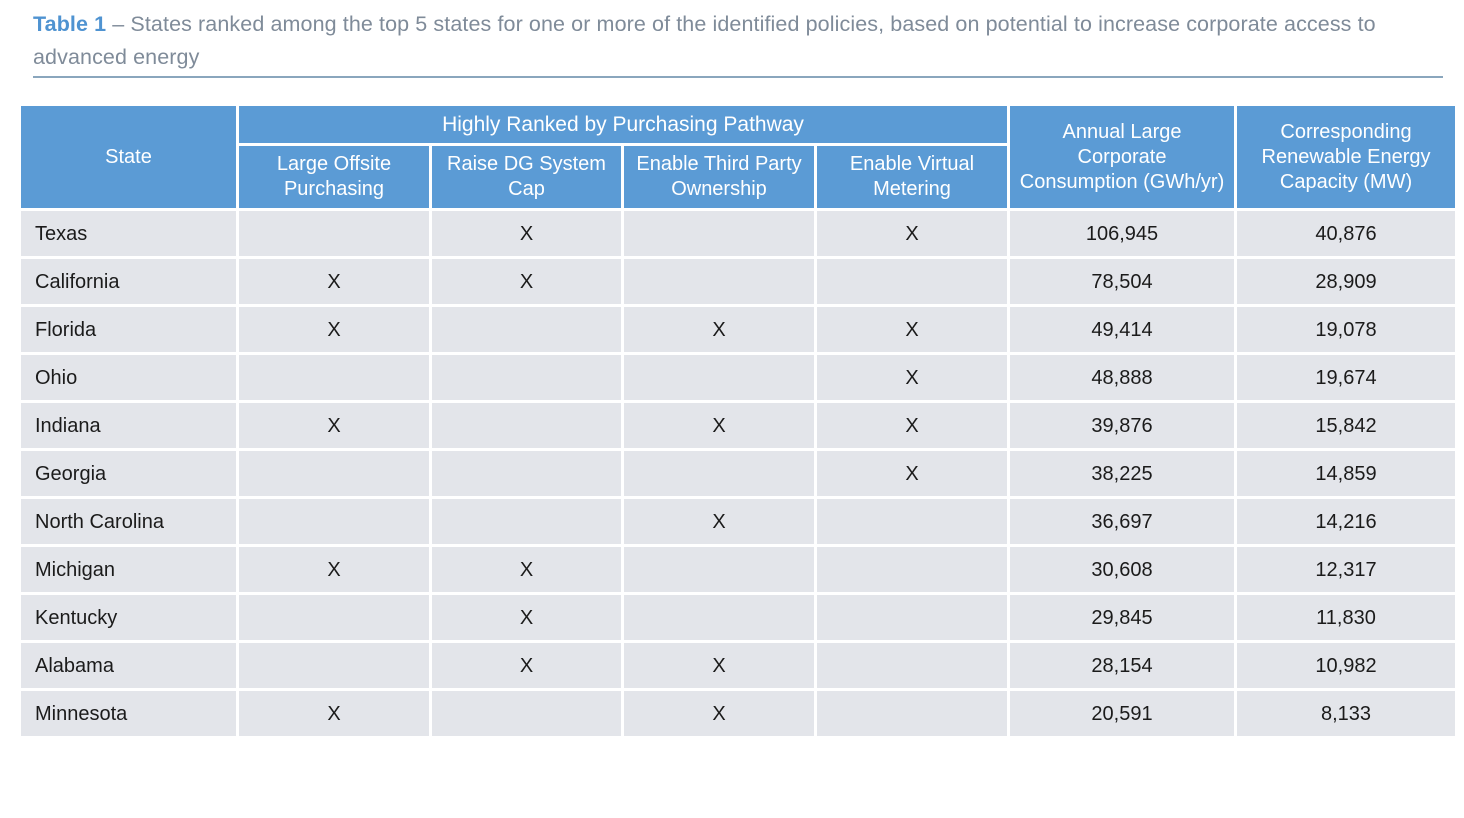  What do you see at coordinates (128, 281) in the screenshot?
I see `cell-state-name: California` at bounding box center [128, 281].